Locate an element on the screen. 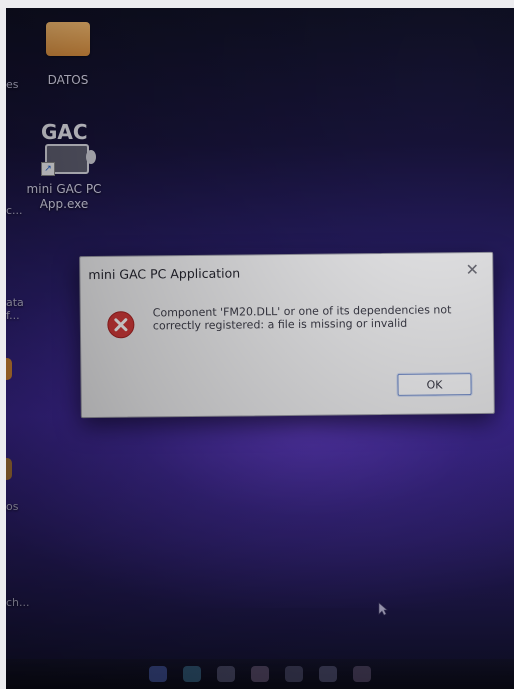 The height and width of the screenshot is (689, 514). gac-logo-text: GAC is located at coordinates (64, 132).